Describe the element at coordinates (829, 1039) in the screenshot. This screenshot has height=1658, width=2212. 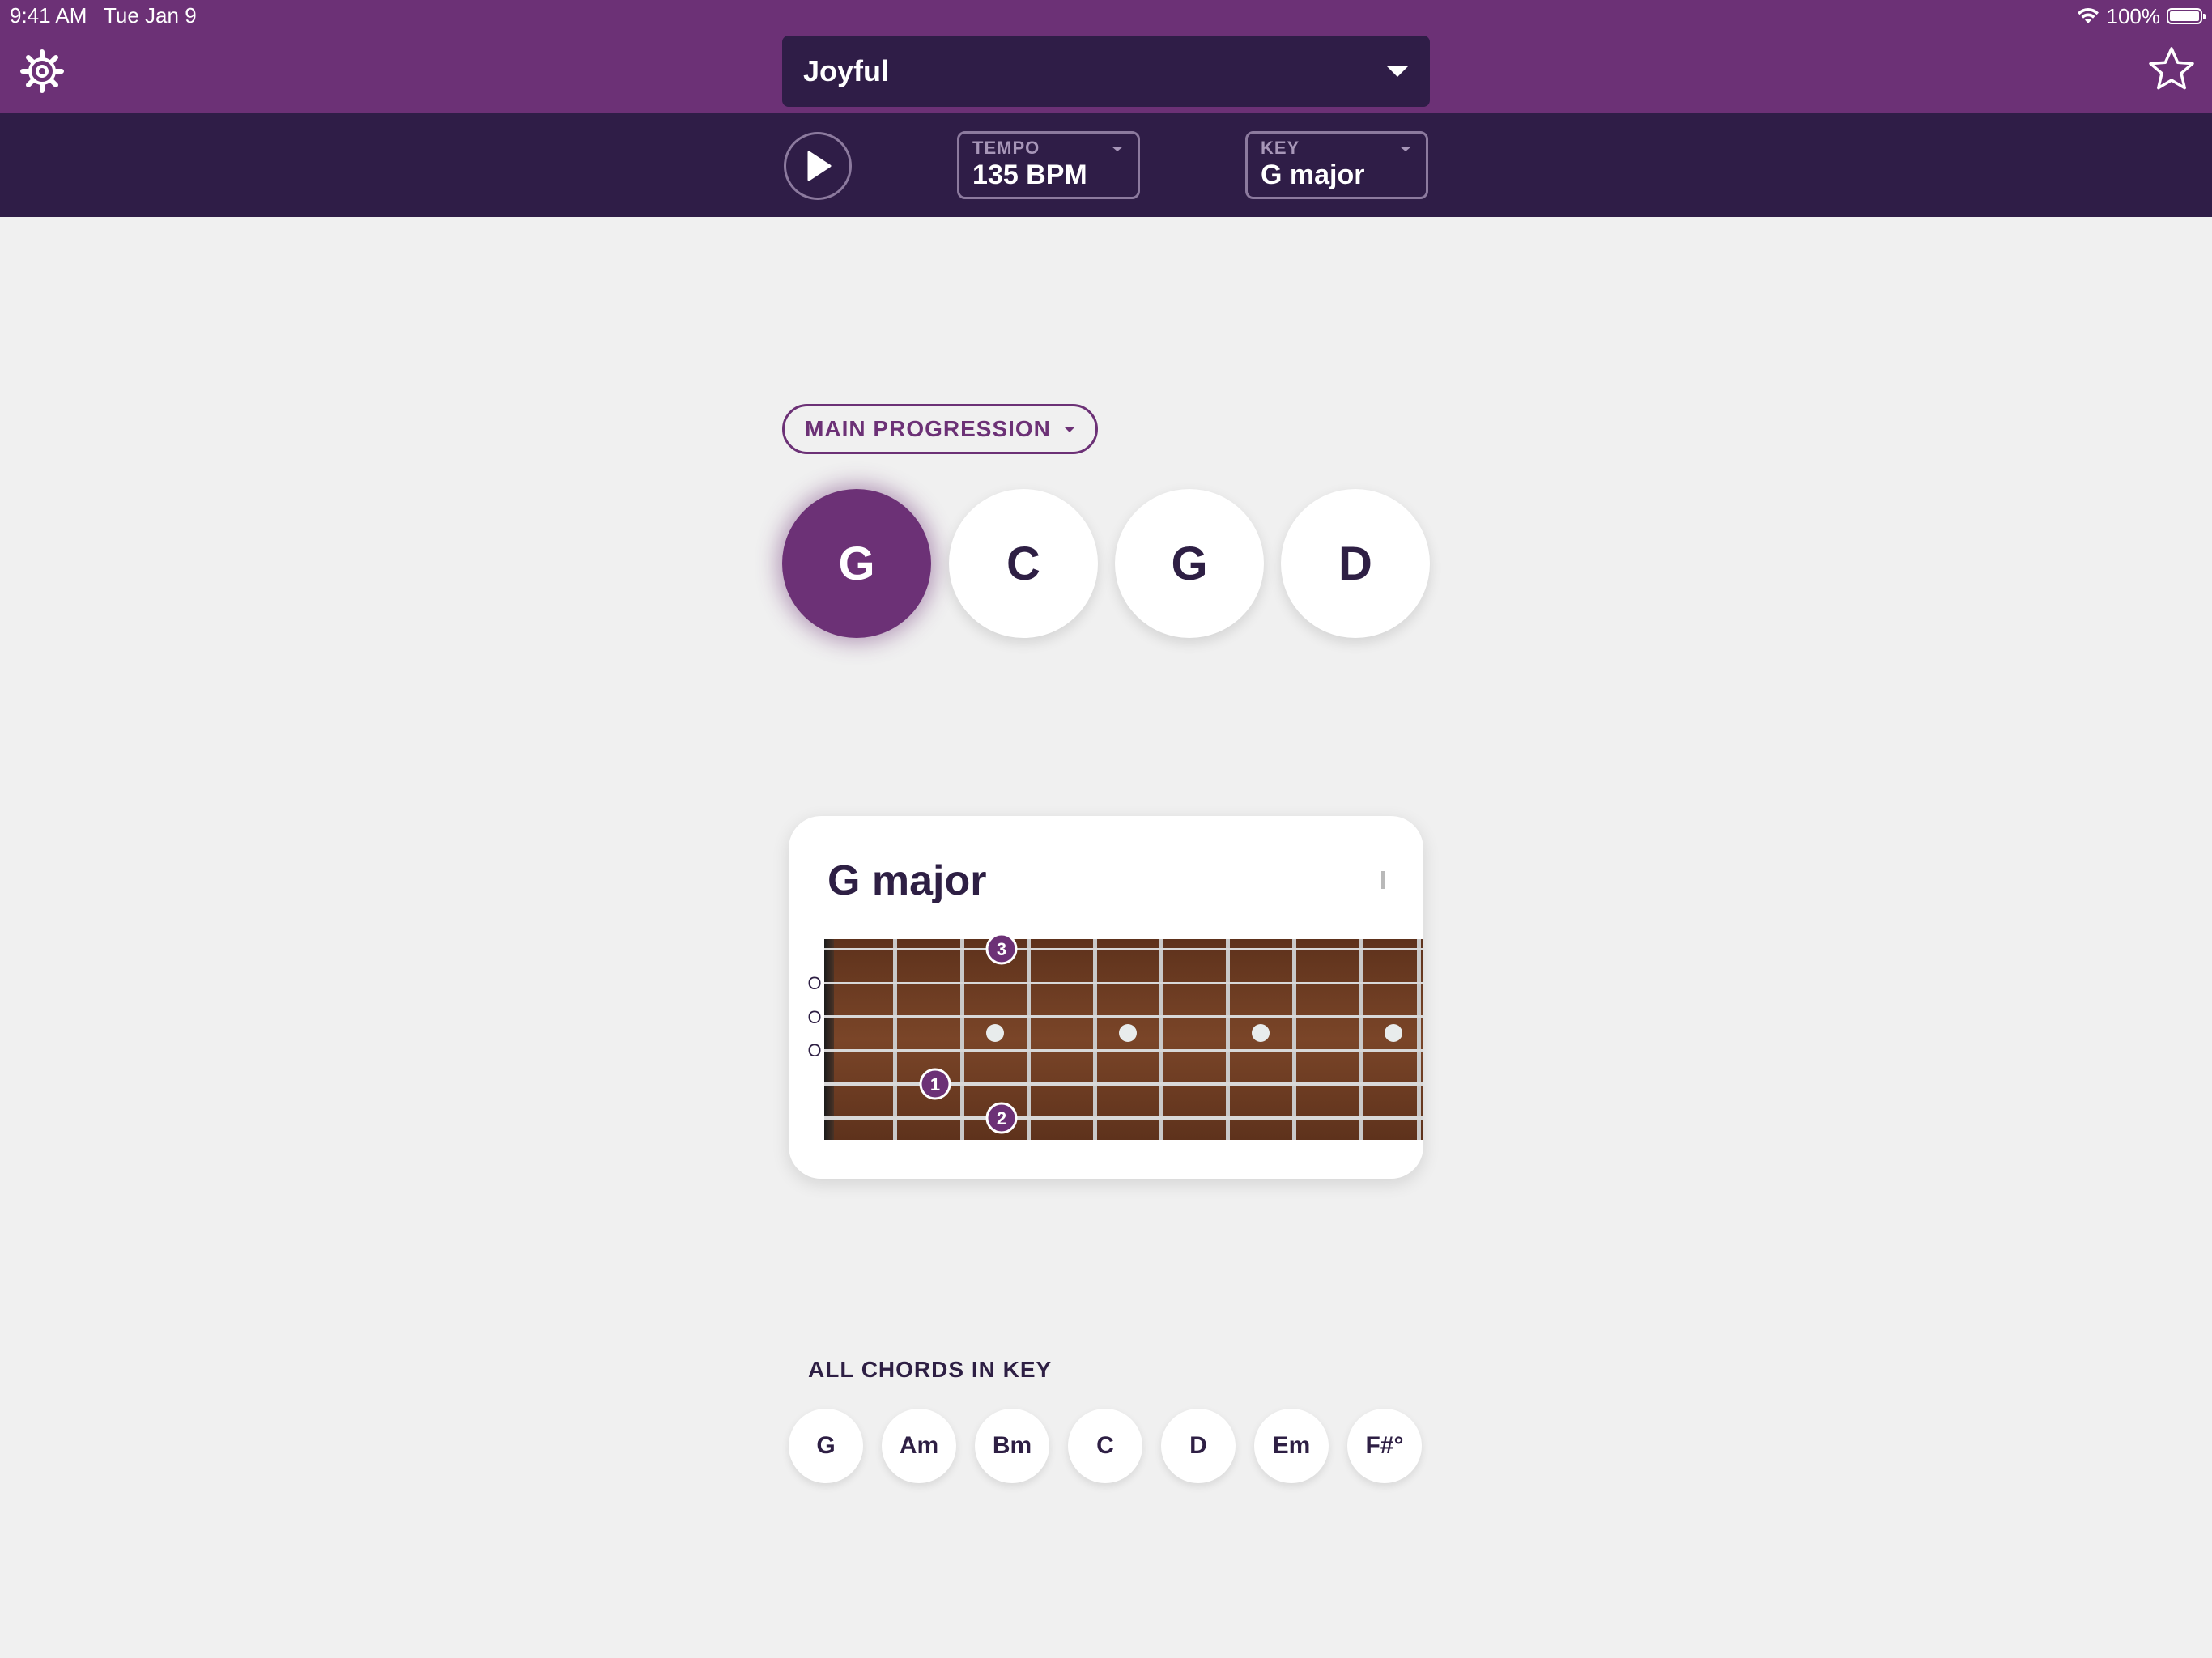
I see `fretboard-nut` at that location.